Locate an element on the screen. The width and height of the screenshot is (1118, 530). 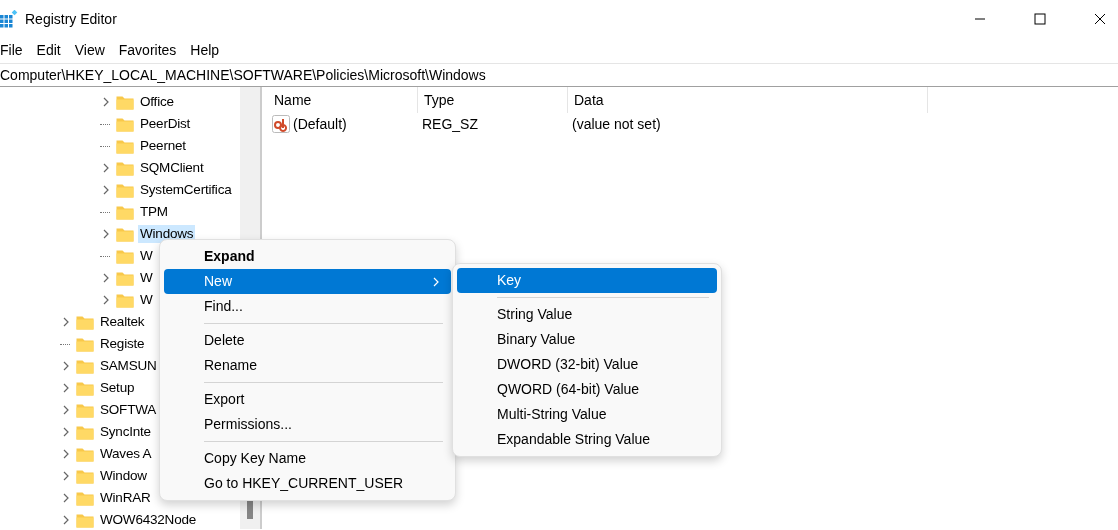
string-value-icon is located at coordinates (281, 124).